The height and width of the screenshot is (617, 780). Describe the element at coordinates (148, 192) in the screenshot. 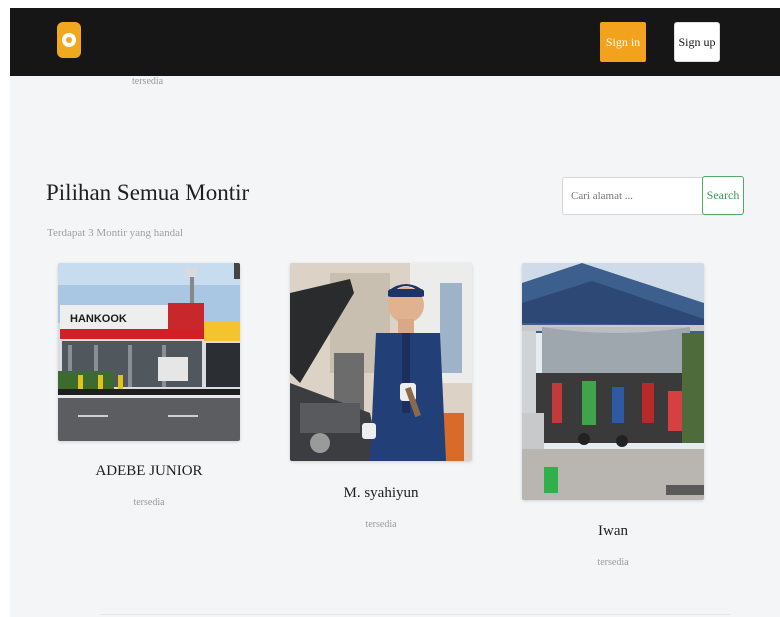

I see `page-title: Pilihan Semua Montir` at that location.